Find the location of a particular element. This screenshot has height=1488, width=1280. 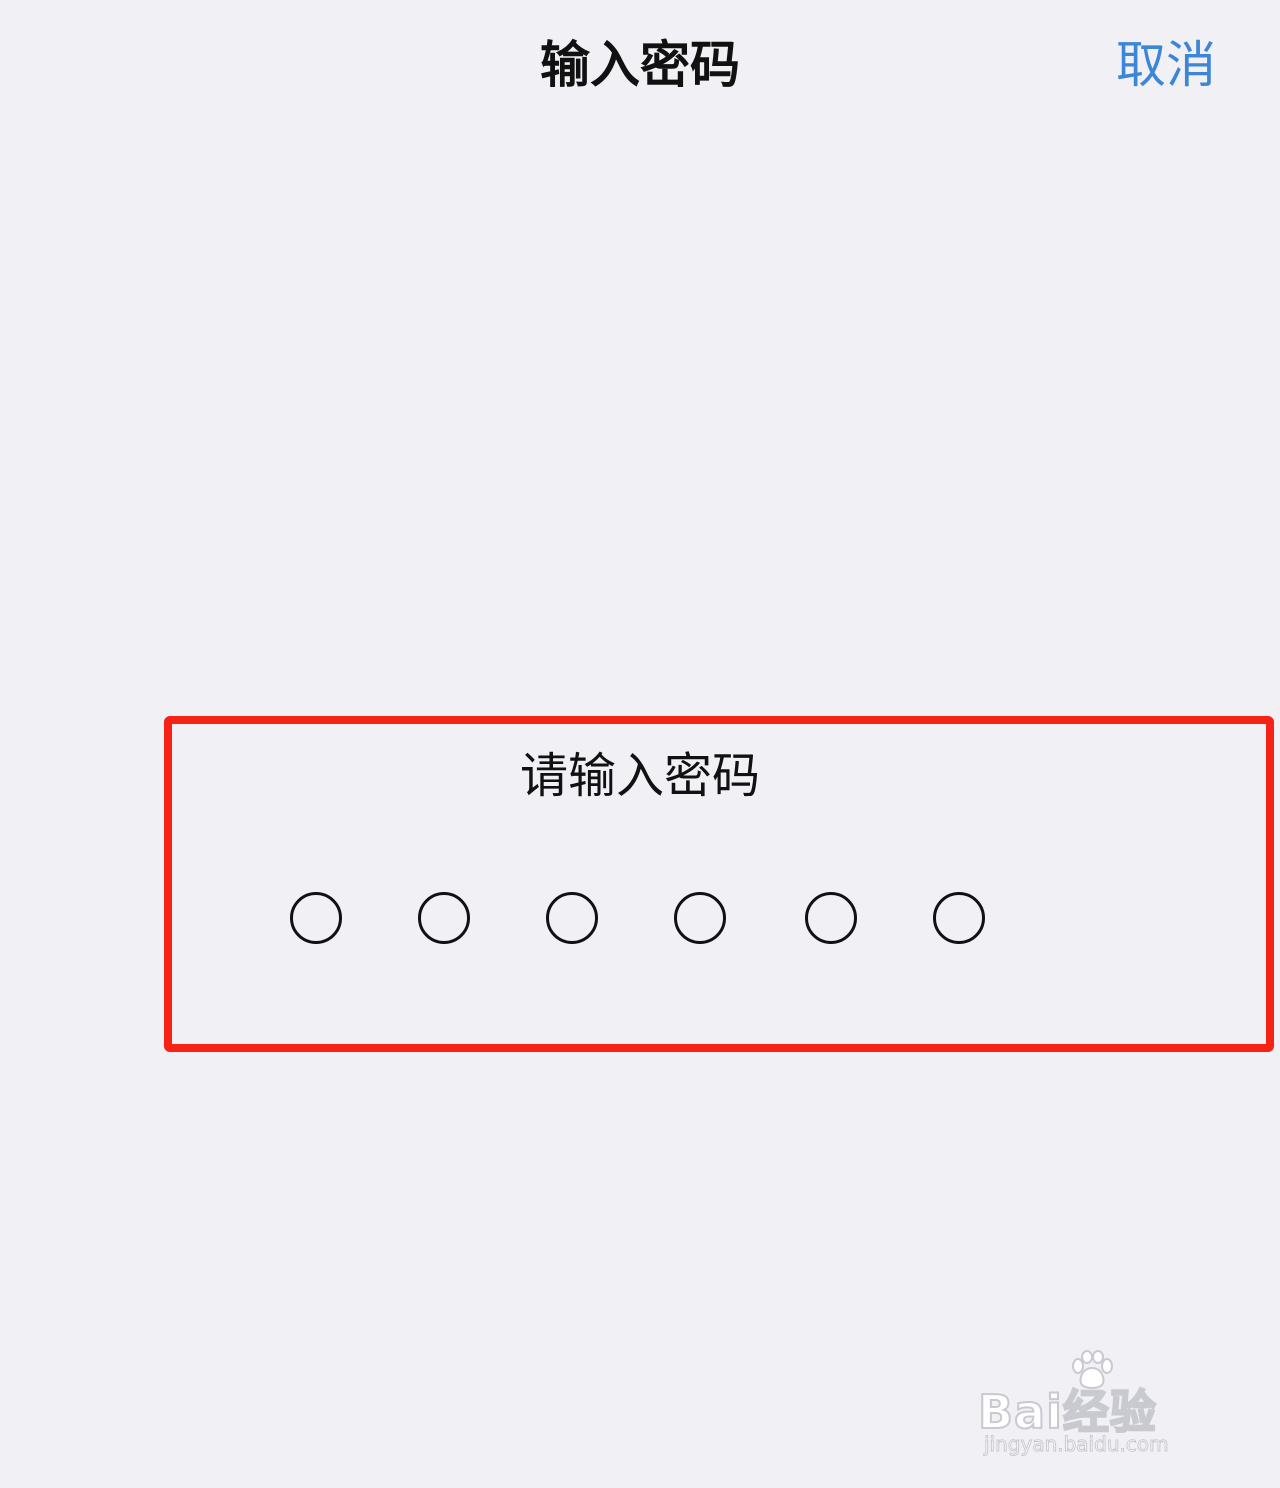

passcode-prompt: 请输入密码 is located at coordinates (639, 776).